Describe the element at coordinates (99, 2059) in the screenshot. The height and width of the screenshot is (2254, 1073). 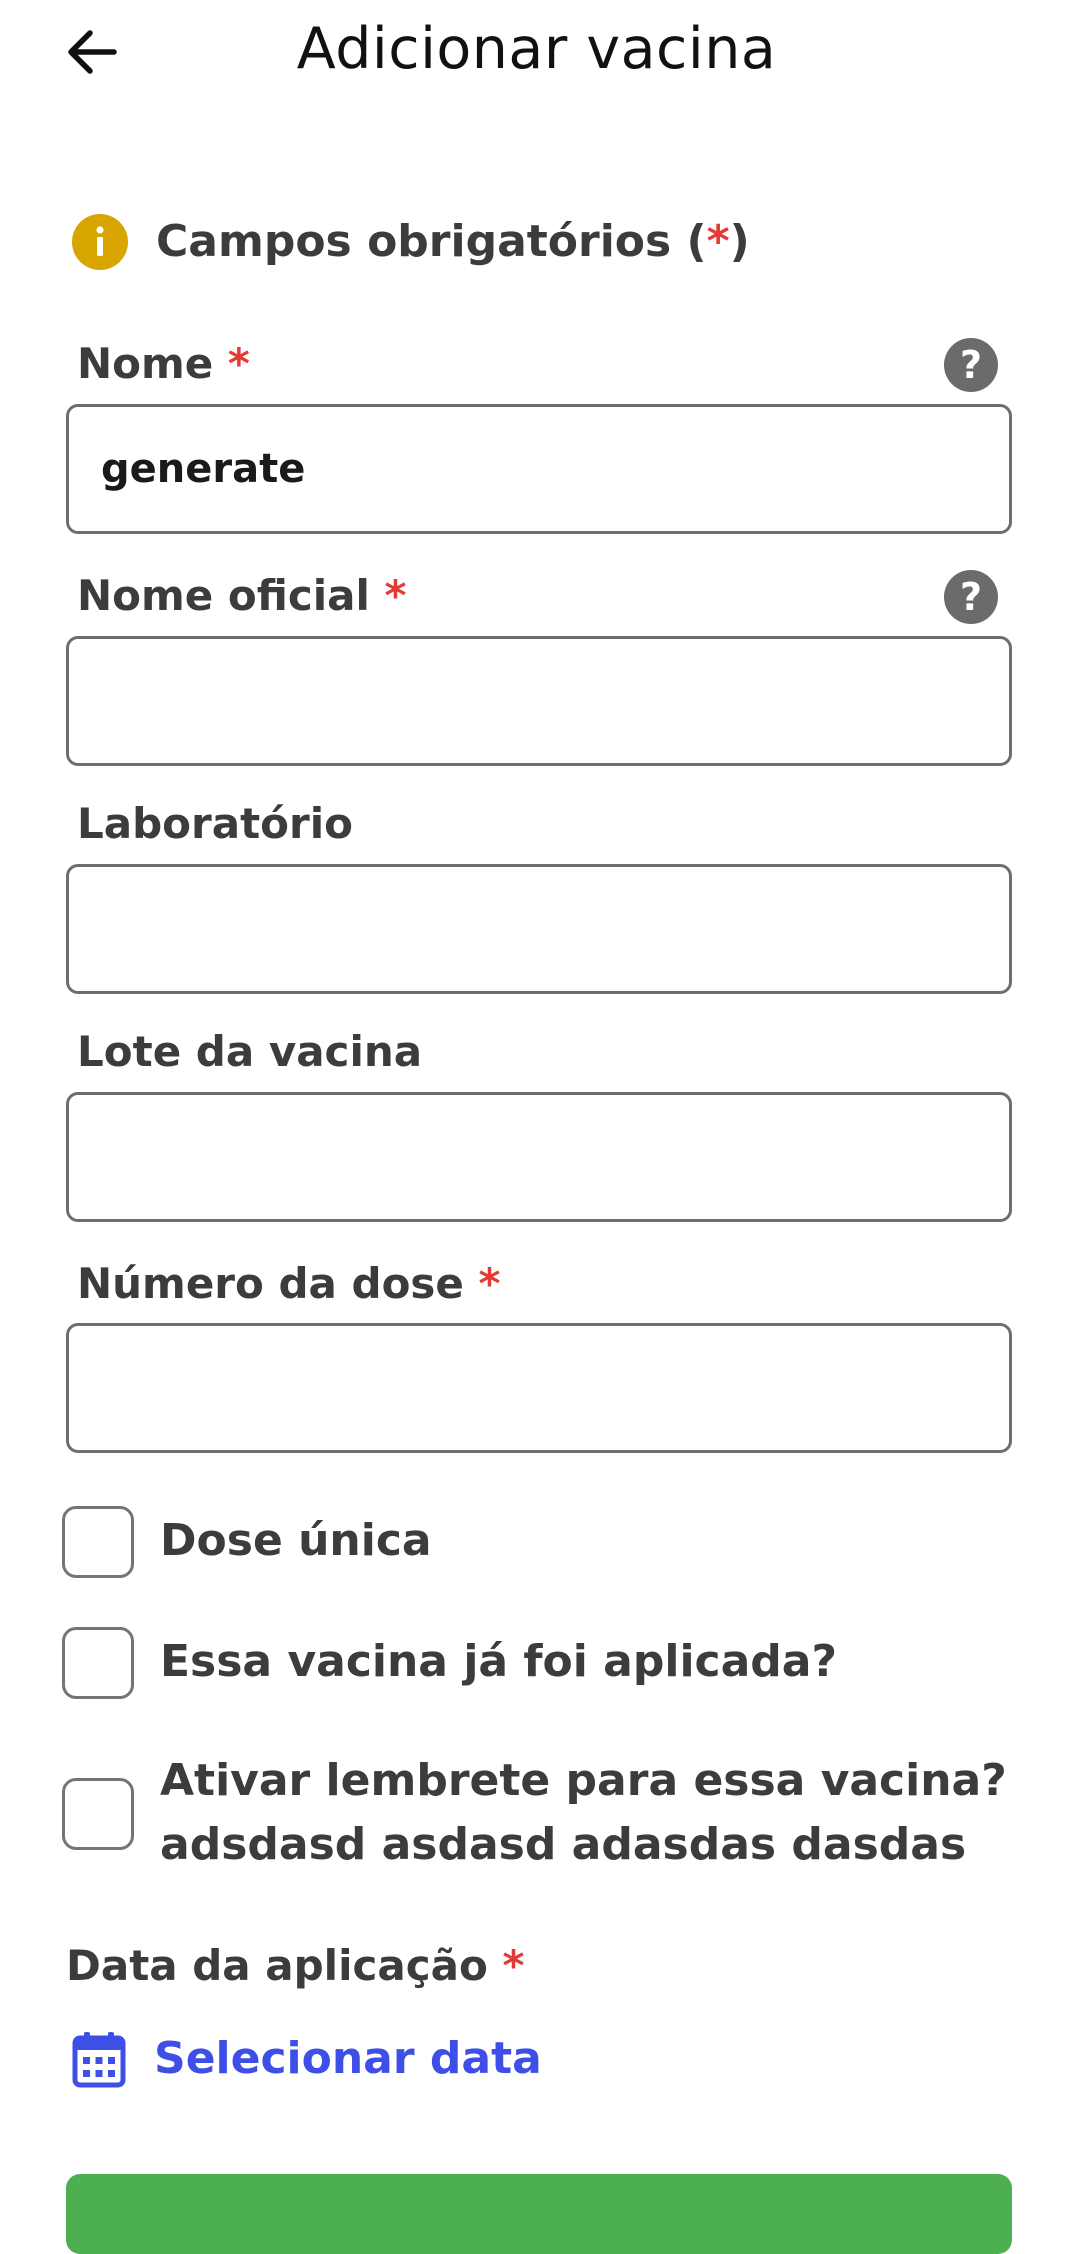
I see `calendar-icon` at that location.